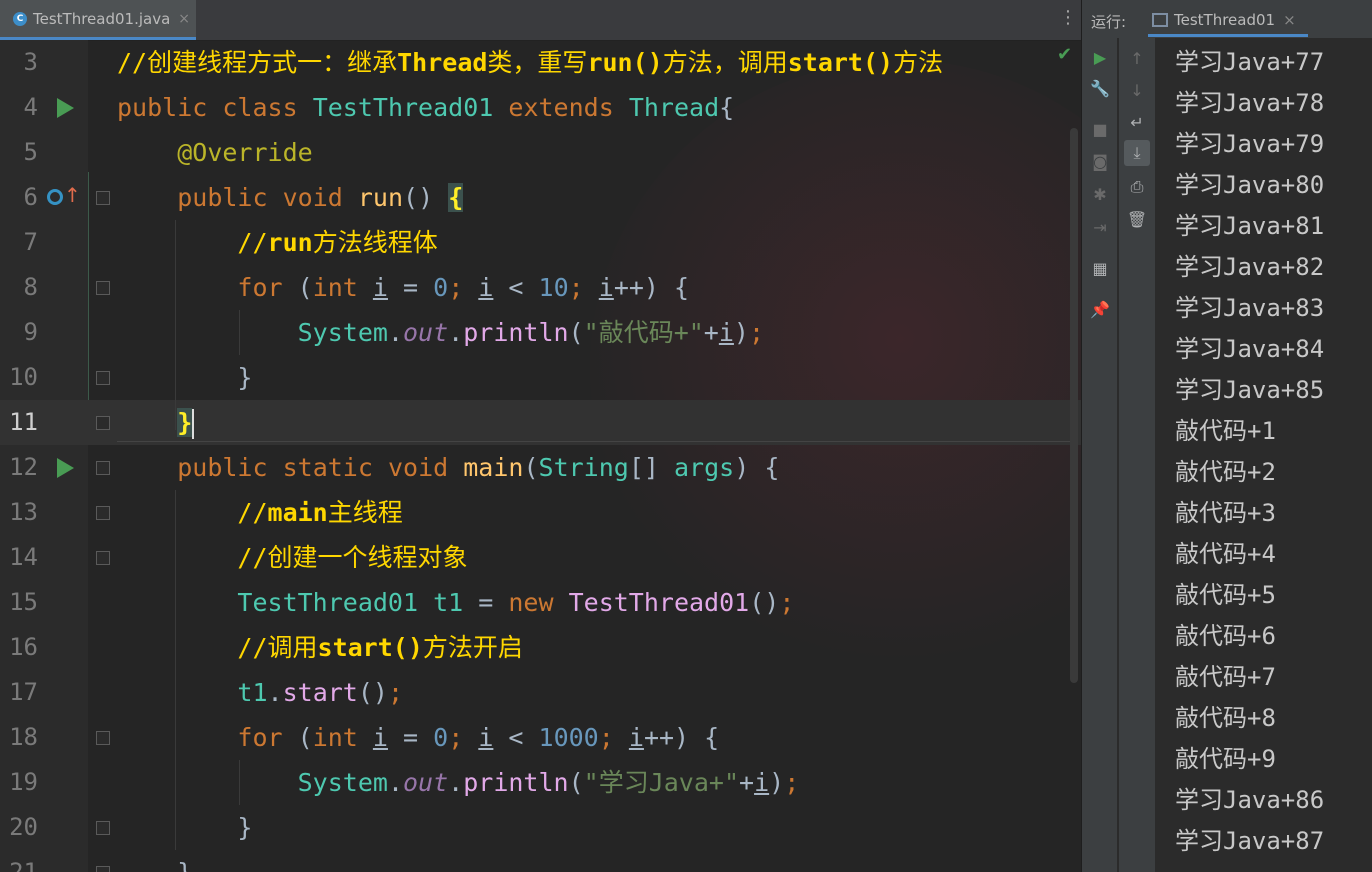 The width and height of the screenshot is (1372, 872). What do you see at coordinates (245, 152) in the screenshot?
I see `code-text: @Override` at bounding box center [245, 152].